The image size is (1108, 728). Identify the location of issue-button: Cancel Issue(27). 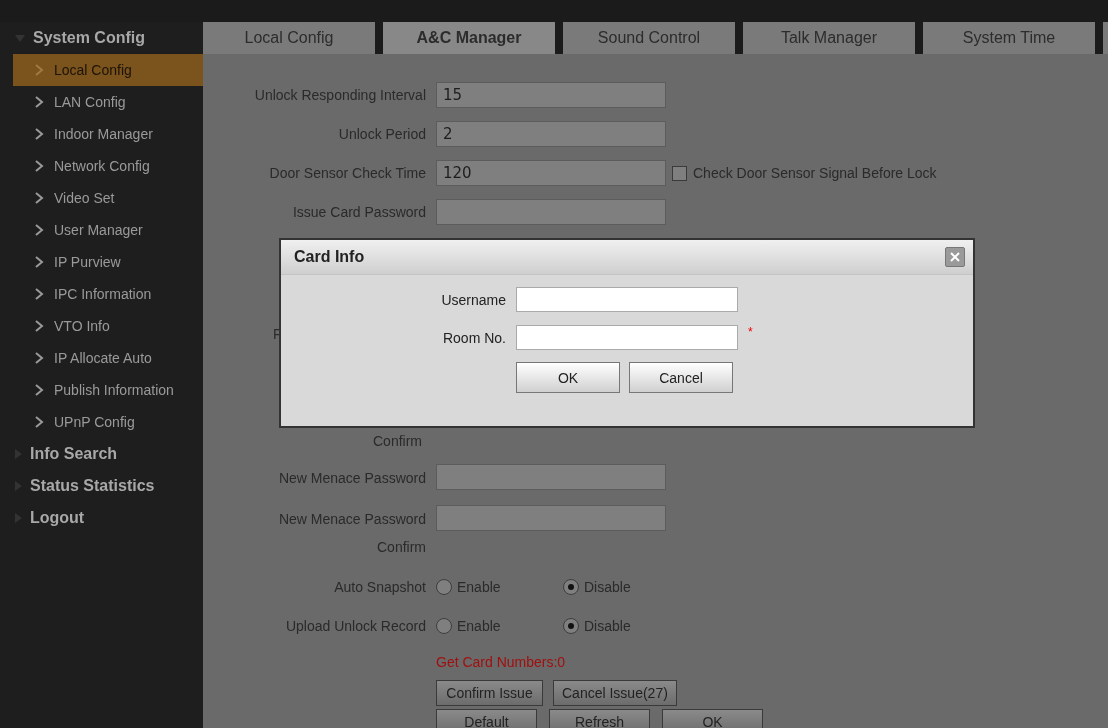
(615, 693).